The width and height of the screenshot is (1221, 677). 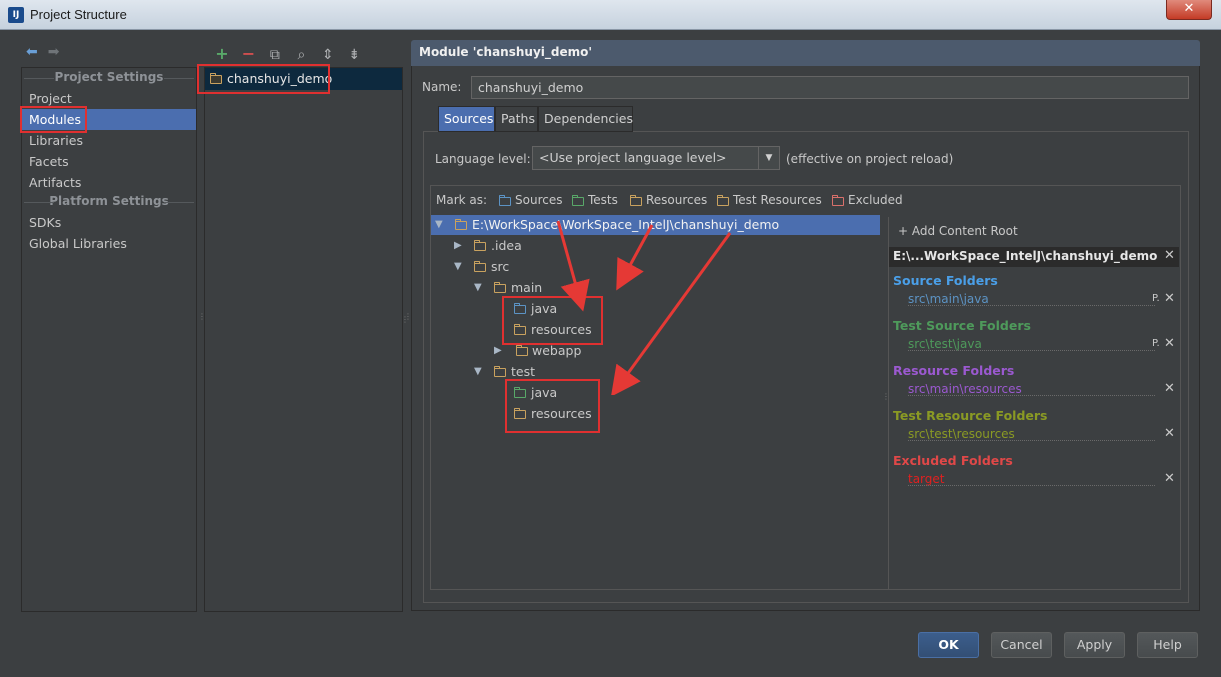 I want to click on chevron-down-icon: ▼, so click(x=768, y=158).